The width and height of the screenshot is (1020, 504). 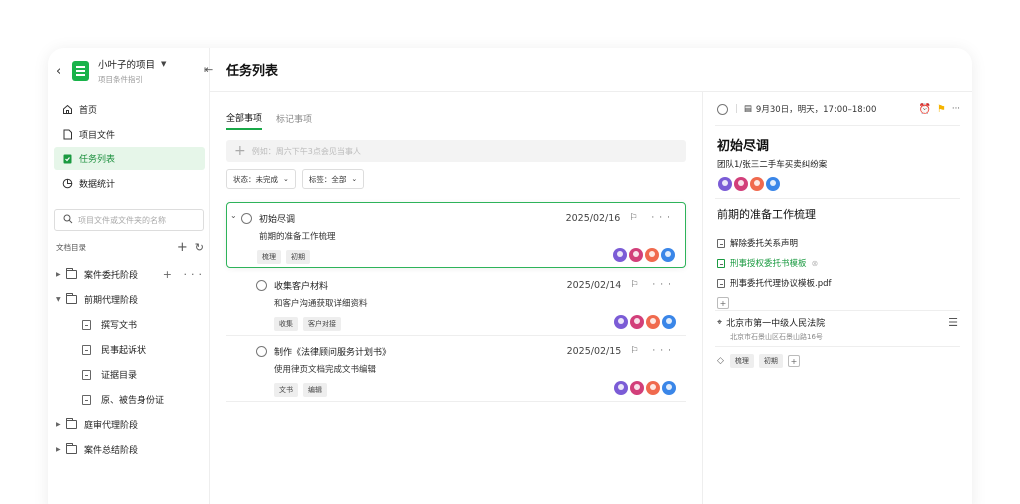 What do you see at coordinates (774, 243) in the screenshot?
I see `file-link: 解除委托关系声明` at bounding box center [774, 243].